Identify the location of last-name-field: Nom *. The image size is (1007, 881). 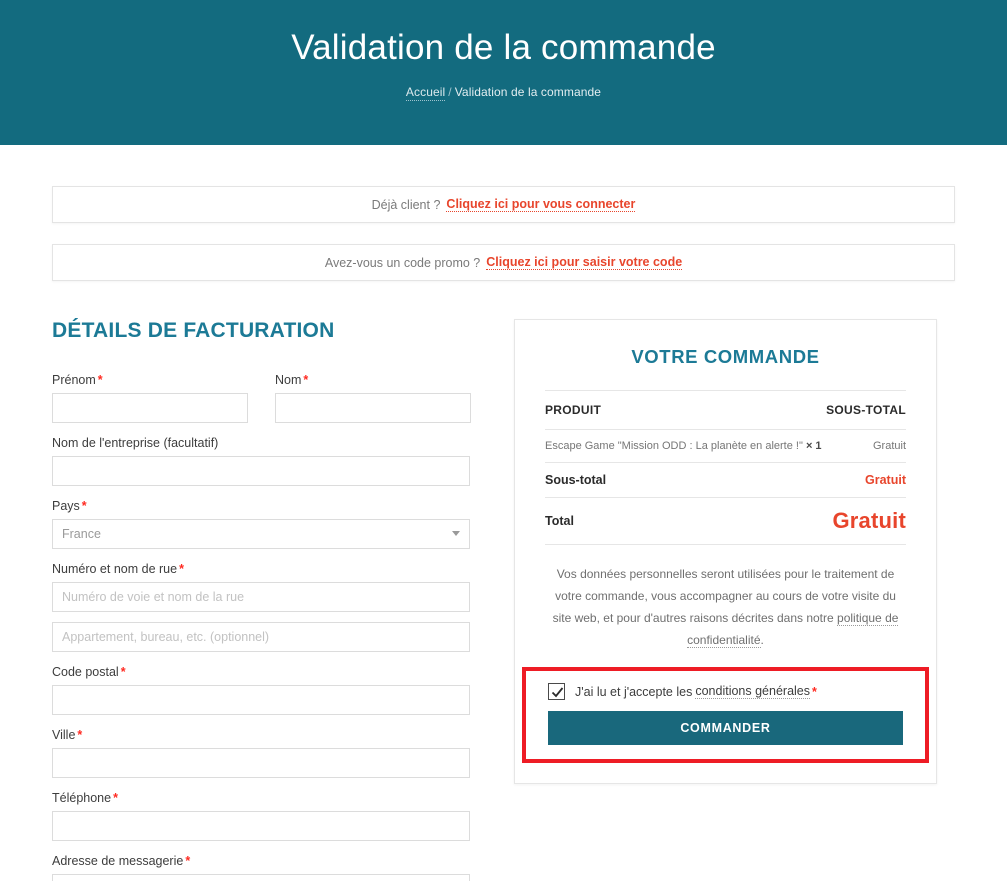
(373, 398).